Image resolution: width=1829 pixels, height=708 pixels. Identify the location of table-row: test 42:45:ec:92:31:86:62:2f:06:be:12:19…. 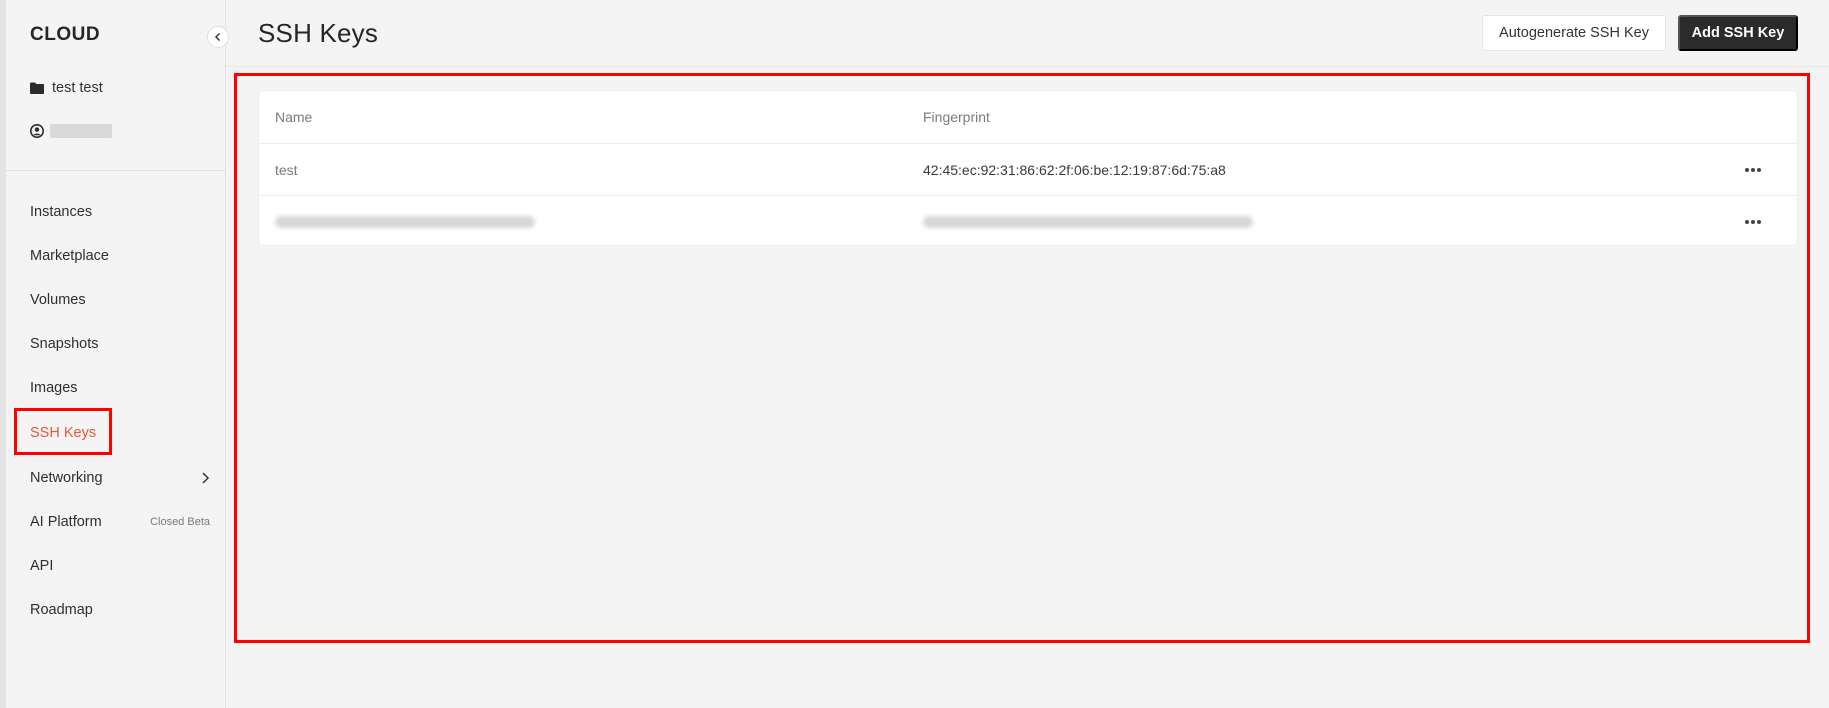
(1028, 169).